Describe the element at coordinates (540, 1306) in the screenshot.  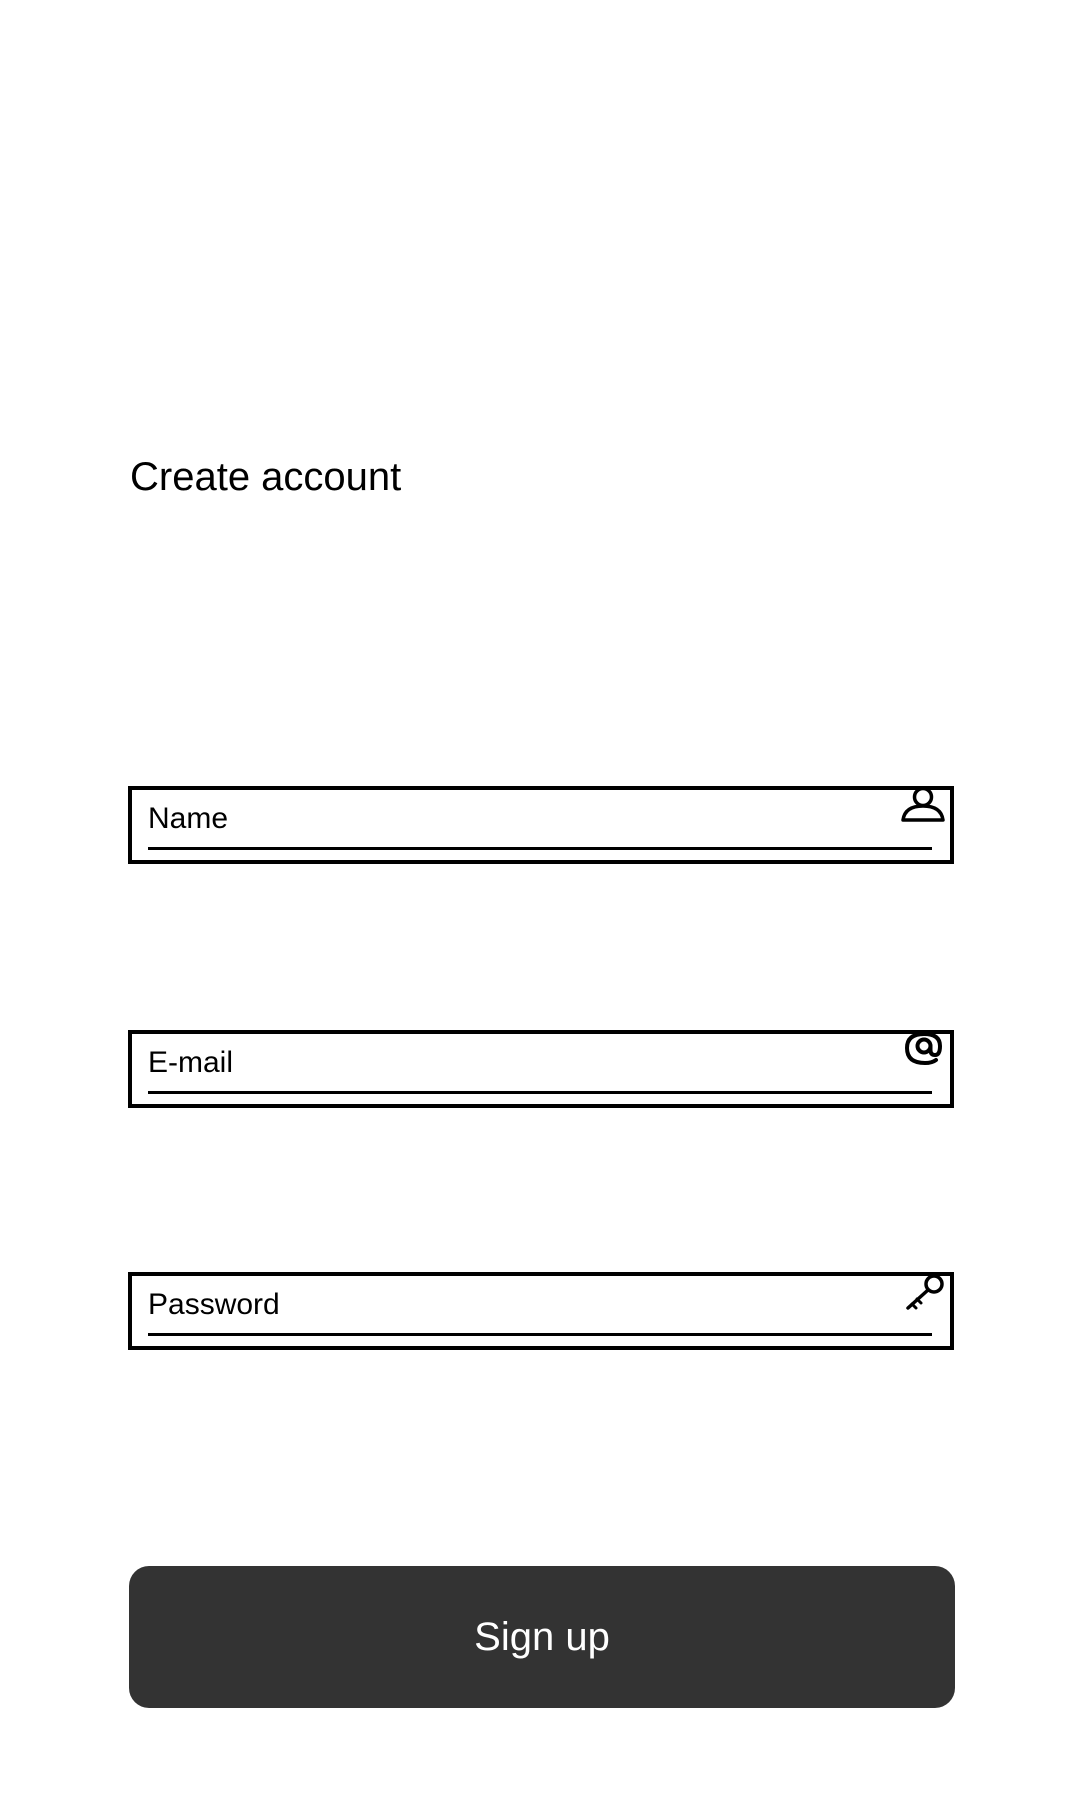
I see `password-input` at that location.